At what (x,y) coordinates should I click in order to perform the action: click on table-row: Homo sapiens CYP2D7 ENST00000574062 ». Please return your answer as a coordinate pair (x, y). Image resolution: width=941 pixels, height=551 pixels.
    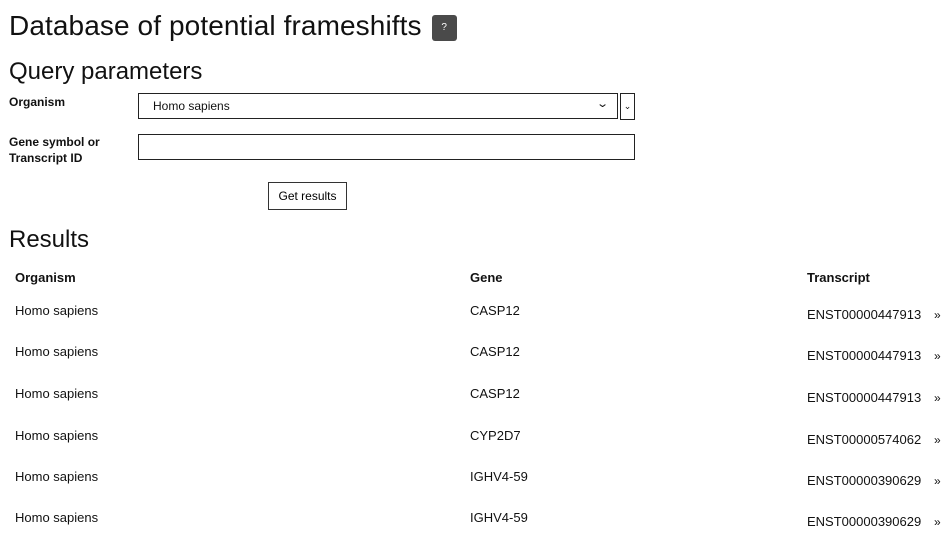
    Looking at the image, I should click on (470, 448).